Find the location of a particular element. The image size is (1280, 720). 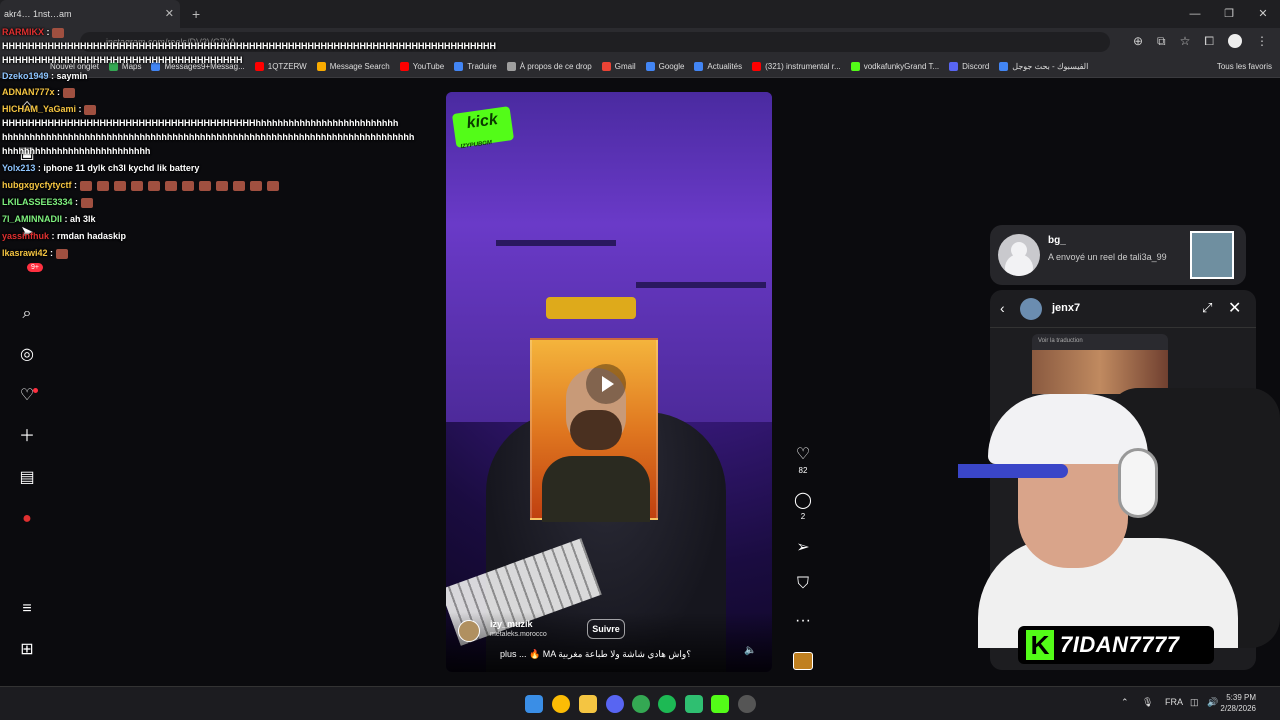

zoom-icon: ⊕ is located at coordinates (1138, 41).